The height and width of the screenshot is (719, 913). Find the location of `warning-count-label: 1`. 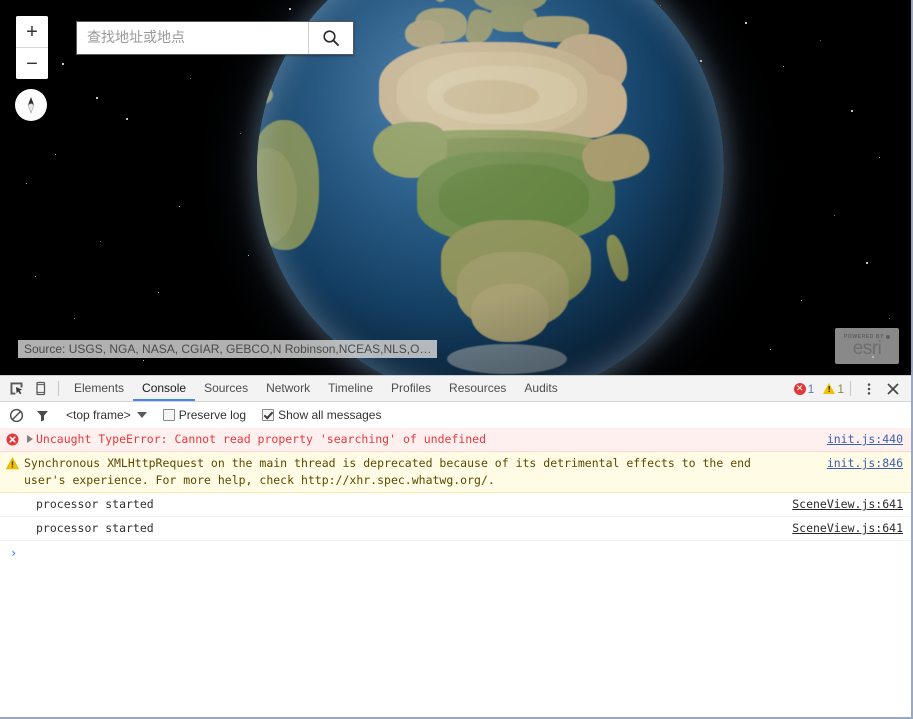

warning-count-label: 1 is located at coordinates (840, 388).